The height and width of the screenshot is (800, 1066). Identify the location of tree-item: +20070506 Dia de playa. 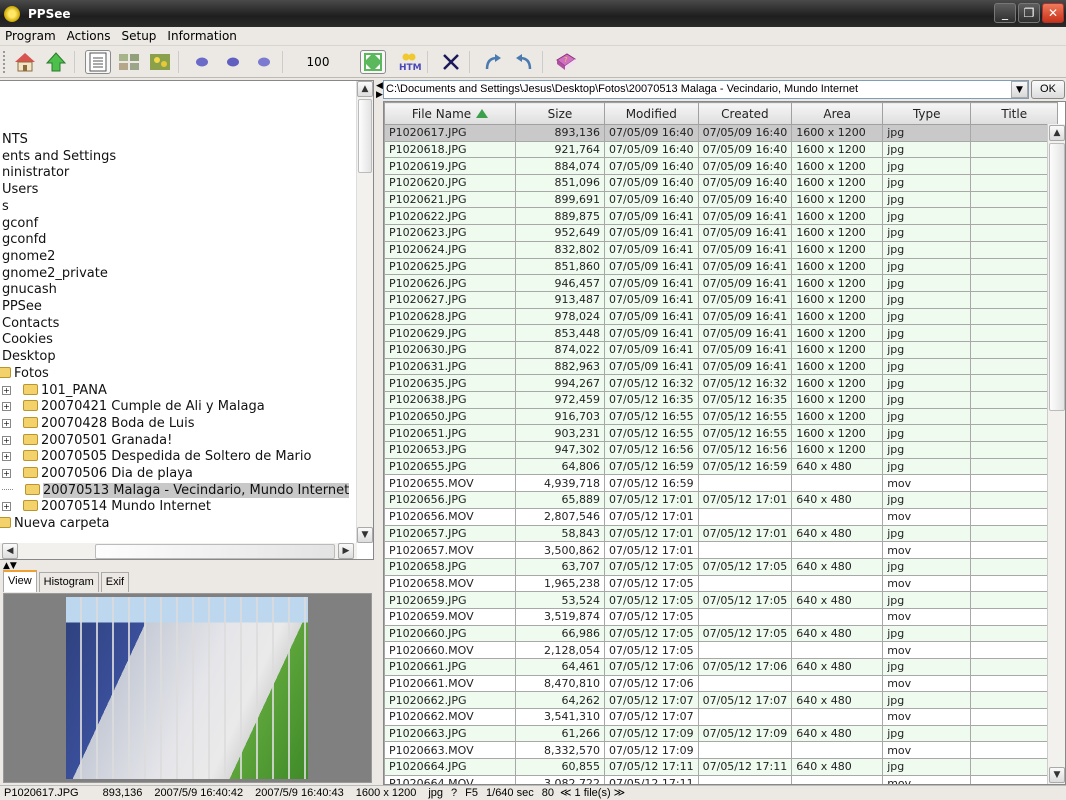
(97, 473).